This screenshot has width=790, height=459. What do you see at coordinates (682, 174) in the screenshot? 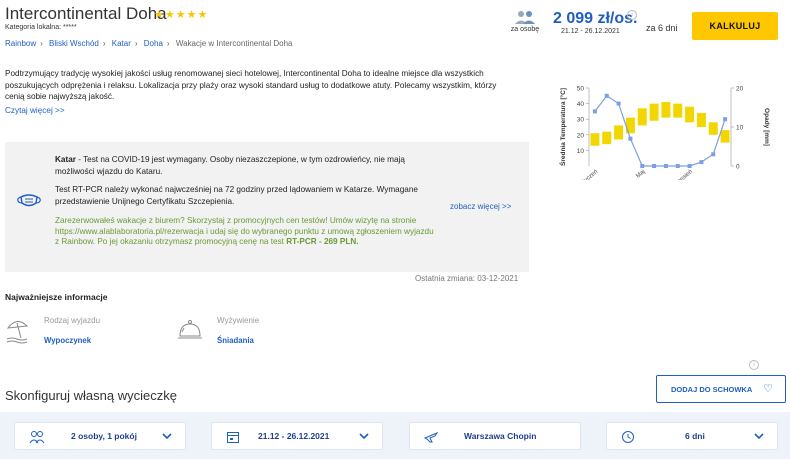
I see `x-tick-label: Wrzesień` at bounding box center [682, 174].